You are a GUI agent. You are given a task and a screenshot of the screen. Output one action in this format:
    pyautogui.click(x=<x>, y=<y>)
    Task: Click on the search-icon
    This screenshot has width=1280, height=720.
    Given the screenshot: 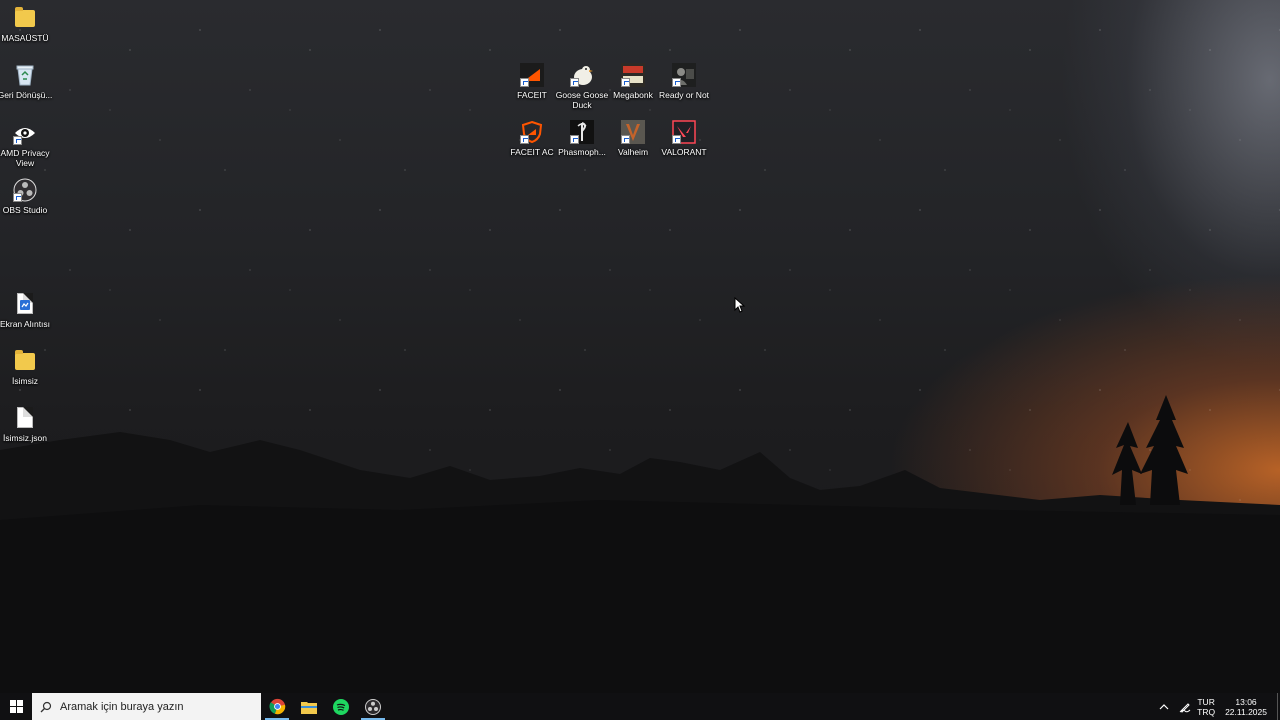 What is the action you would take?
    pyautogui.click(x=46, y=706)
    